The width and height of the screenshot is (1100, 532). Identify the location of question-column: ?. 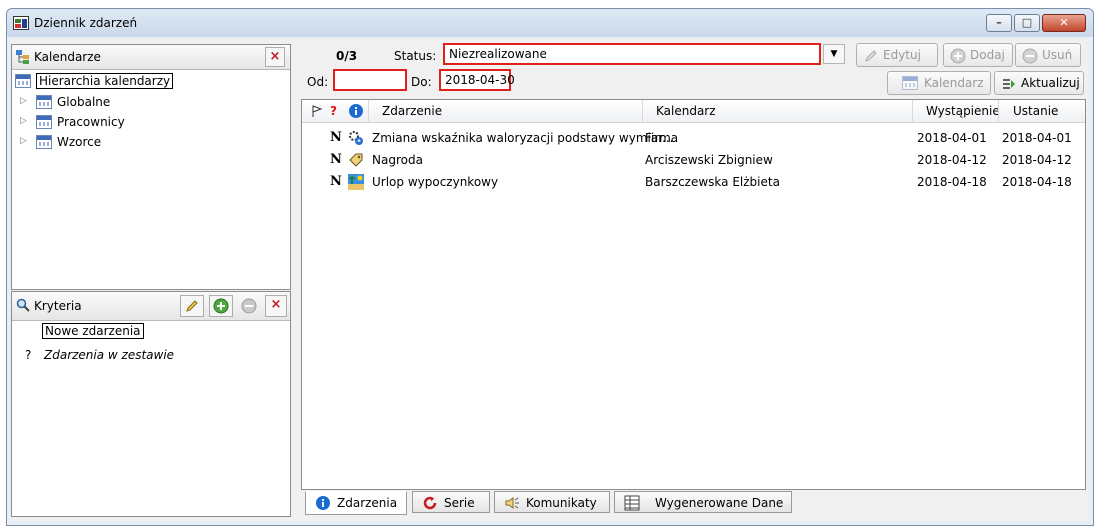
(333, 111).